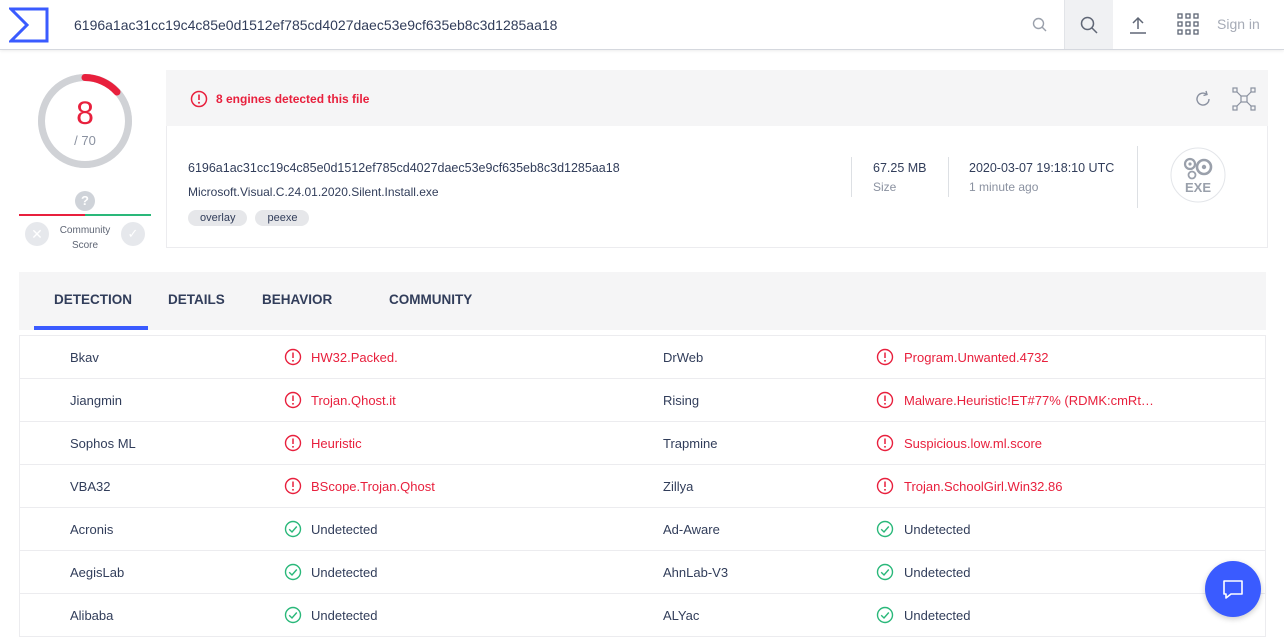 This screenshot has width=1284, height=637. Describe the element at coordinates (199, 99) in the screenshot. I see `alert-icon` at that location.